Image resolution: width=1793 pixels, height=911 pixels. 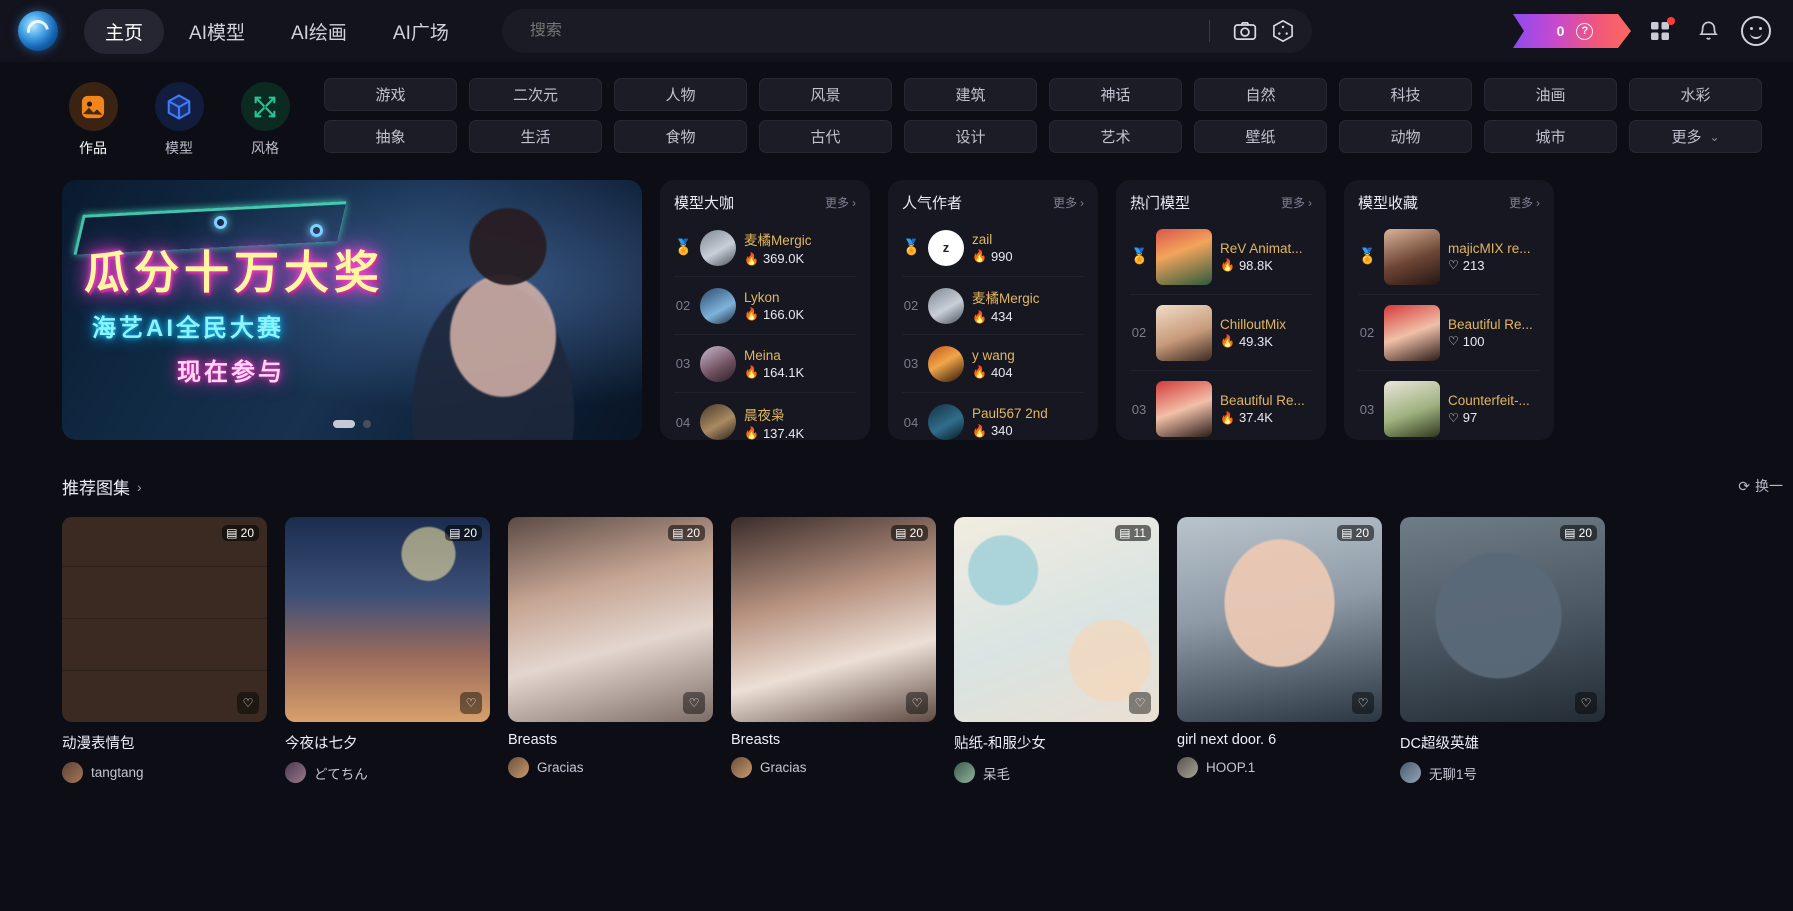 What do you see at coordinates (93, 120) in the screenshot?
I see `category-artwork: 作品` at bounding box center [93, 120].